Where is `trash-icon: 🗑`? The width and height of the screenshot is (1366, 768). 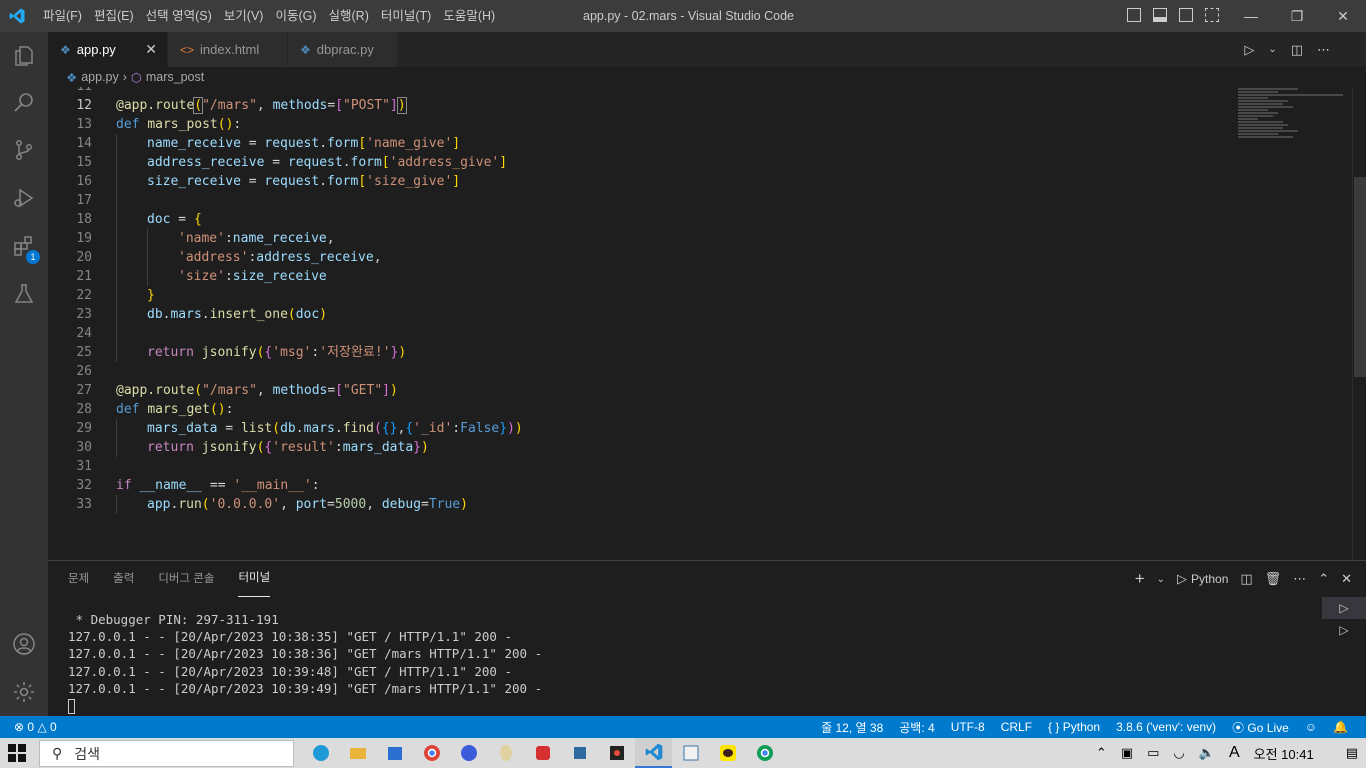 trash-icon: 🗑 is located at coordinates (1273, 579).